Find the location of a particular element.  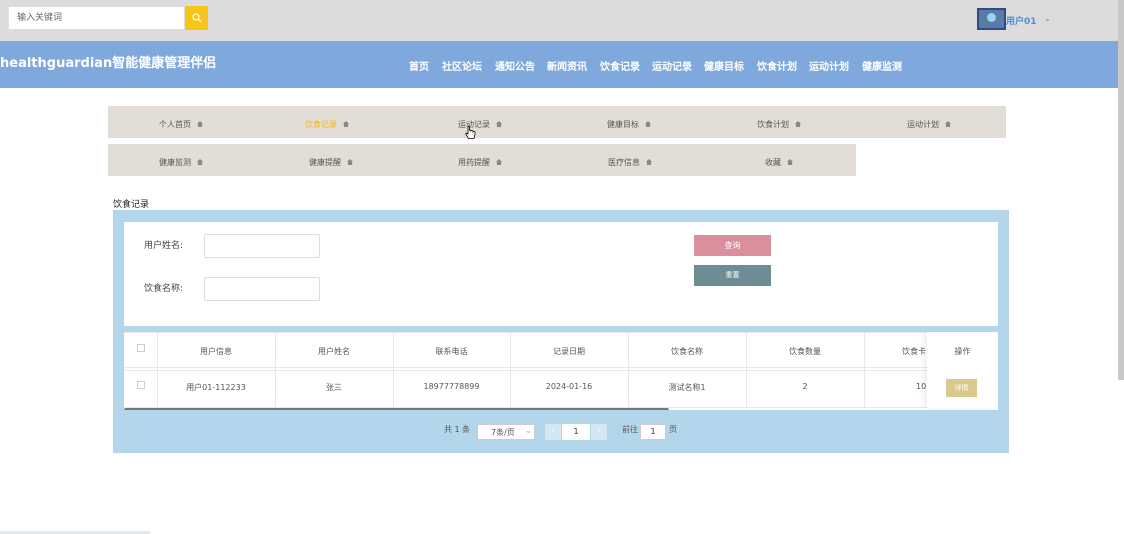

user-name: 用户01 is located at coordinates (1021, 20).